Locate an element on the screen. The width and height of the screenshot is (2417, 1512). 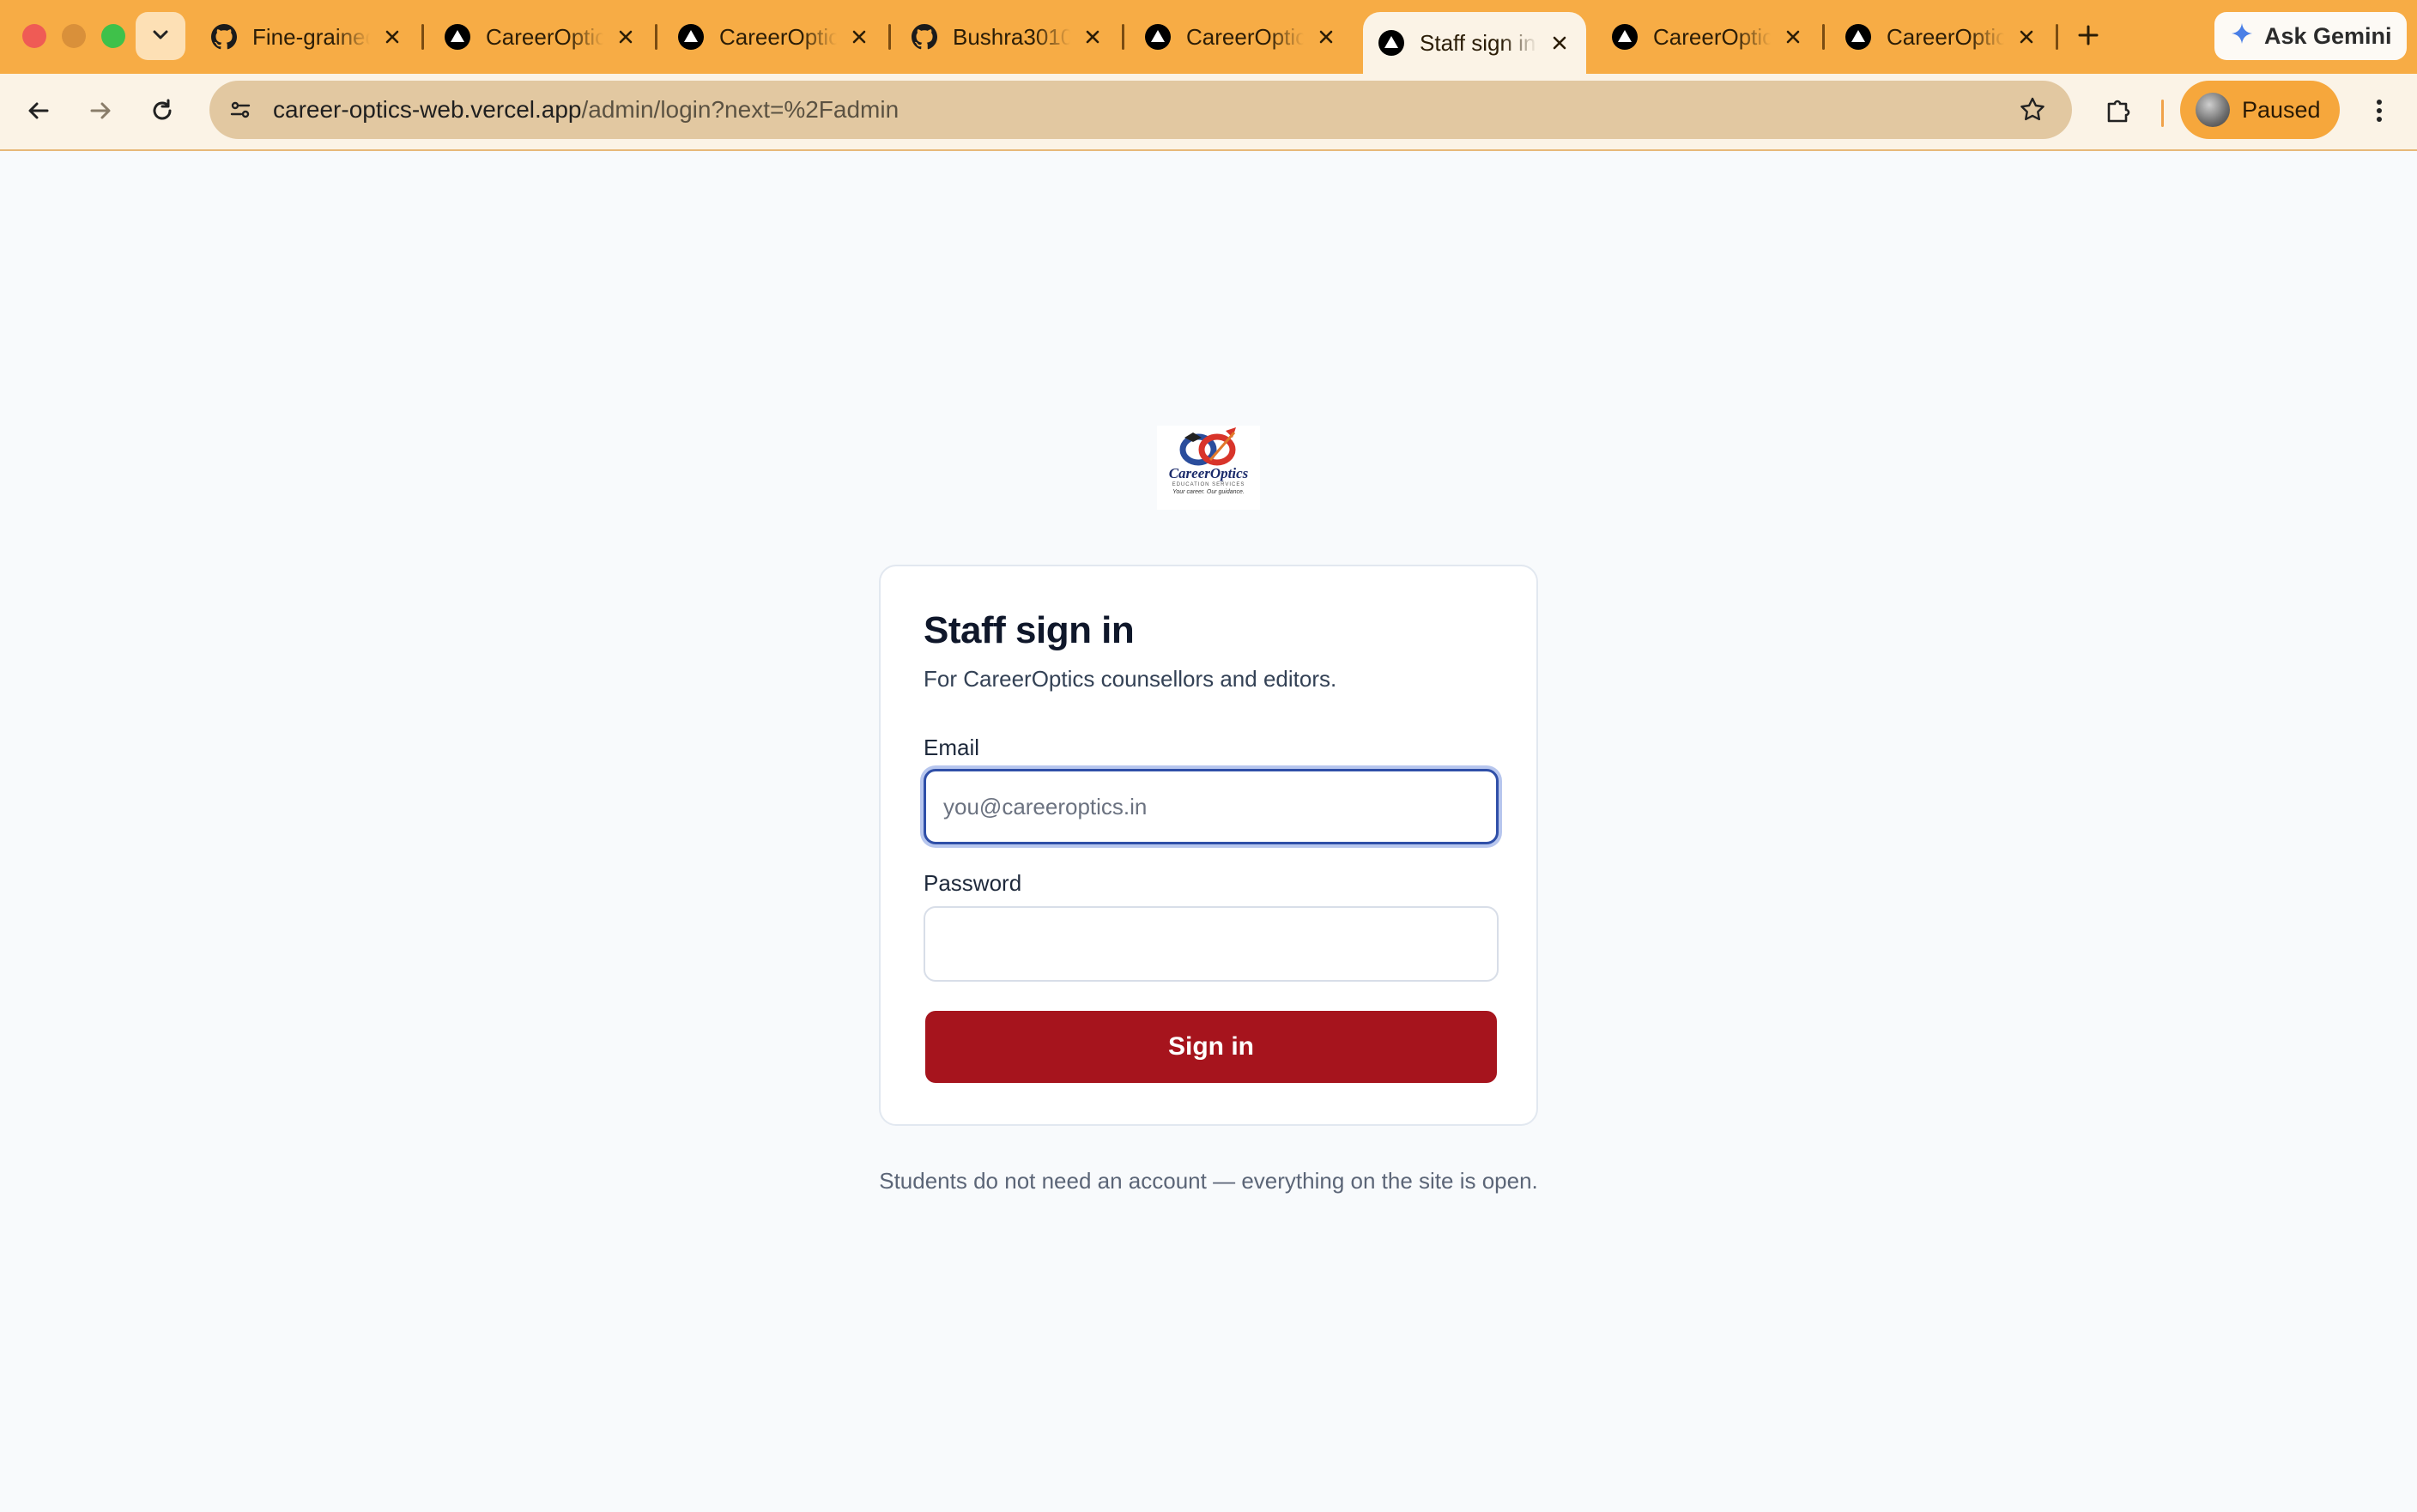
tab-title: Staff sign in is located at coordinates (1478, 42).